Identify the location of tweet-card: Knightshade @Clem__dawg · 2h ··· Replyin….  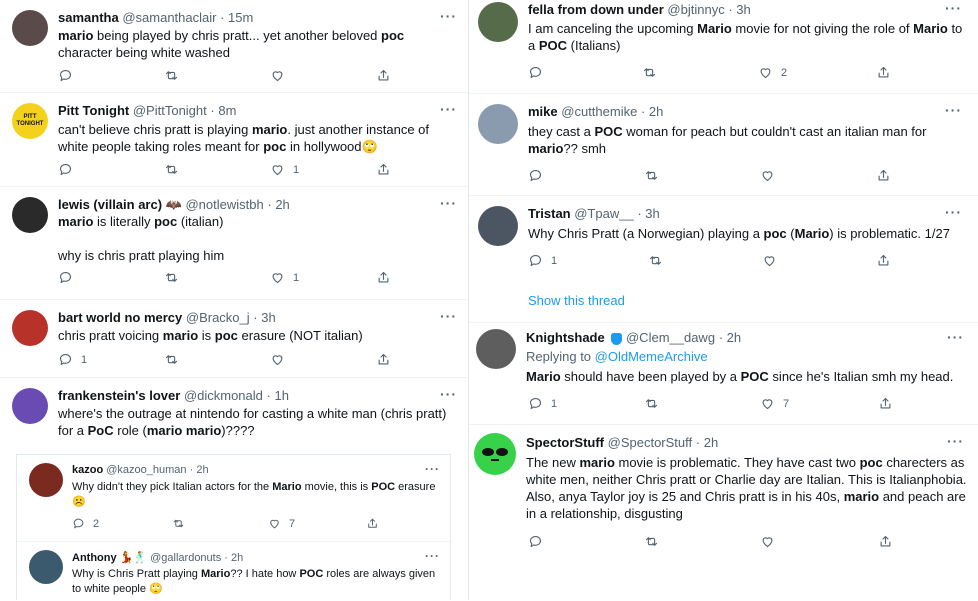
(723, 373).